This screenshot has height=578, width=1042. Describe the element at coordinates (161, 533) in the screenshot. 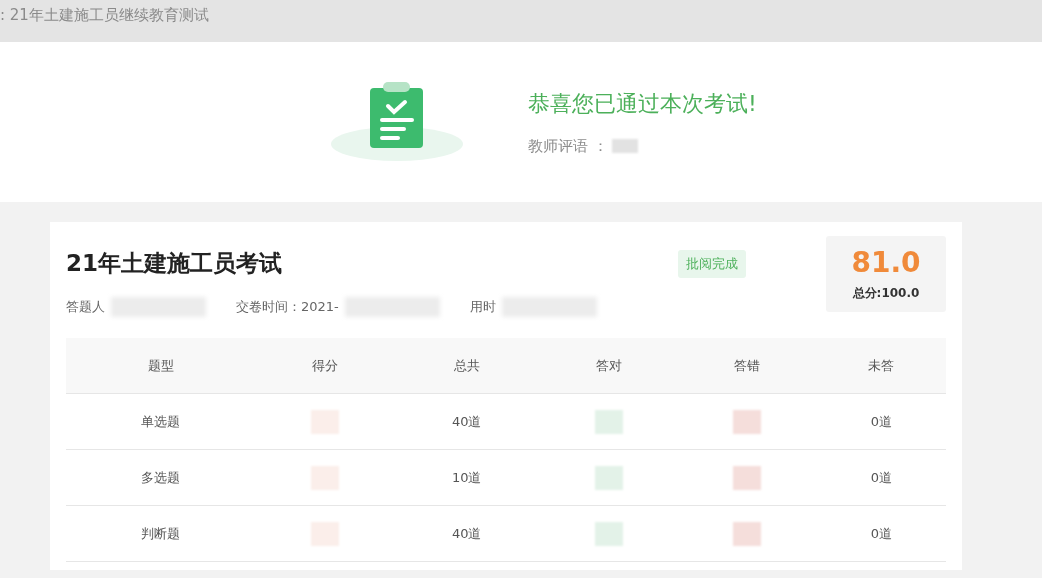

I see `table-cell: 判断题` at that location.